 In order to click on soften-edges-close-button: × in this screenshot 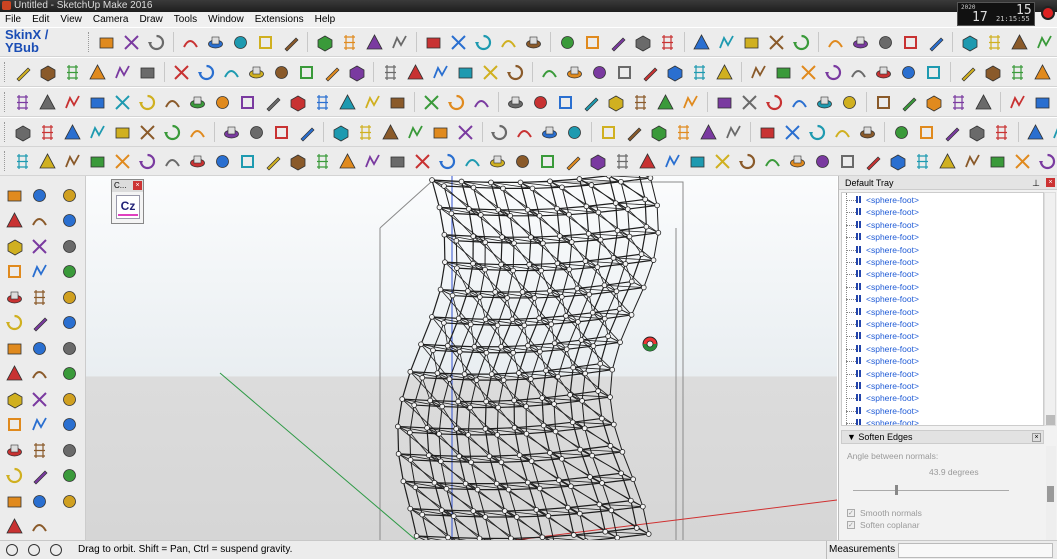, I will do `click(1036, 437)`.